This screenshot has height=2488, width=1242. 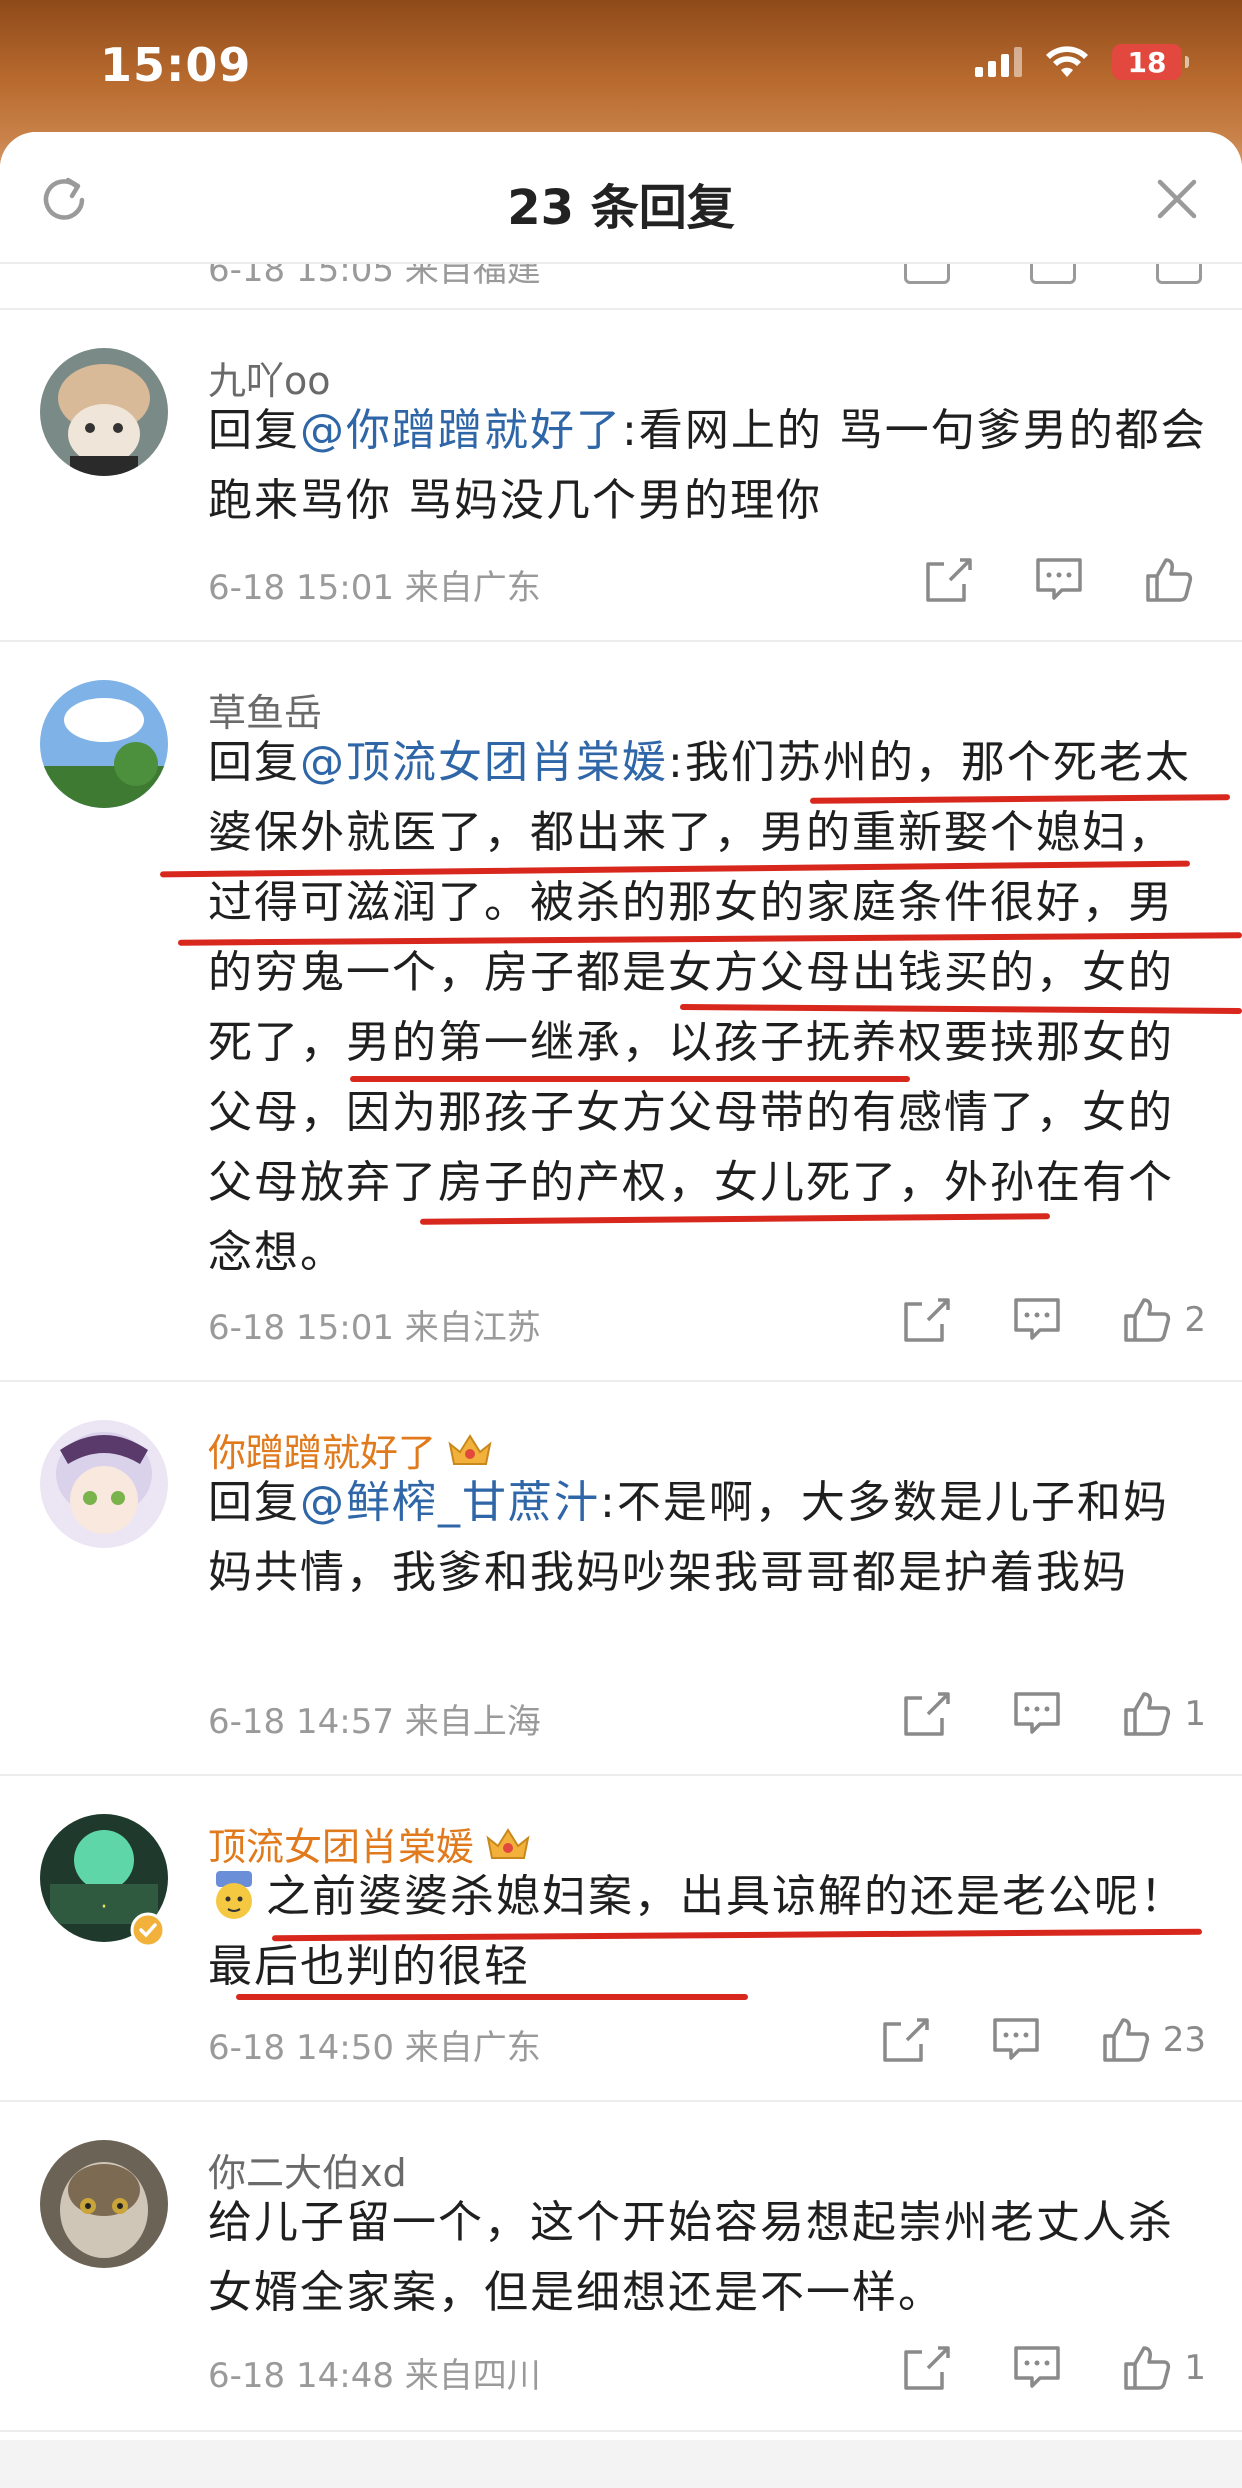 I want to click on comment-actions: 23, so click(x=1013, y=2040).